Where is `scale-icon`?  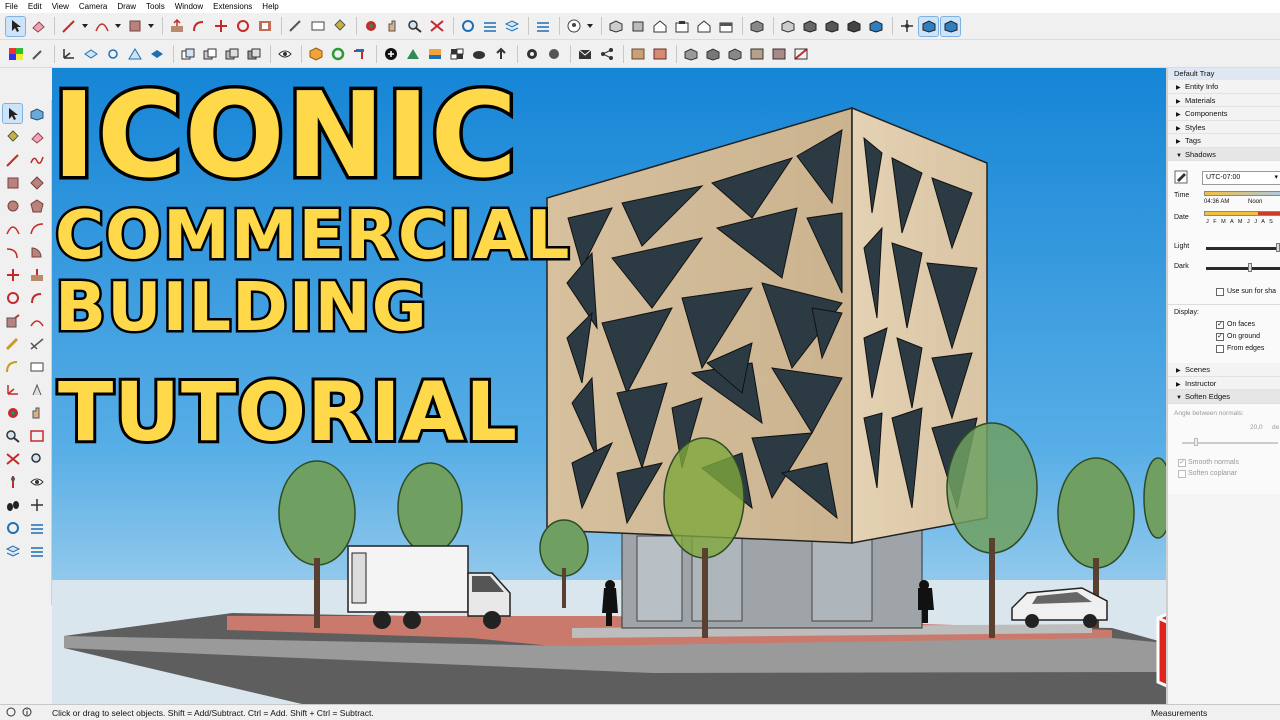
scale-icon is located at coordinates (12, 320).